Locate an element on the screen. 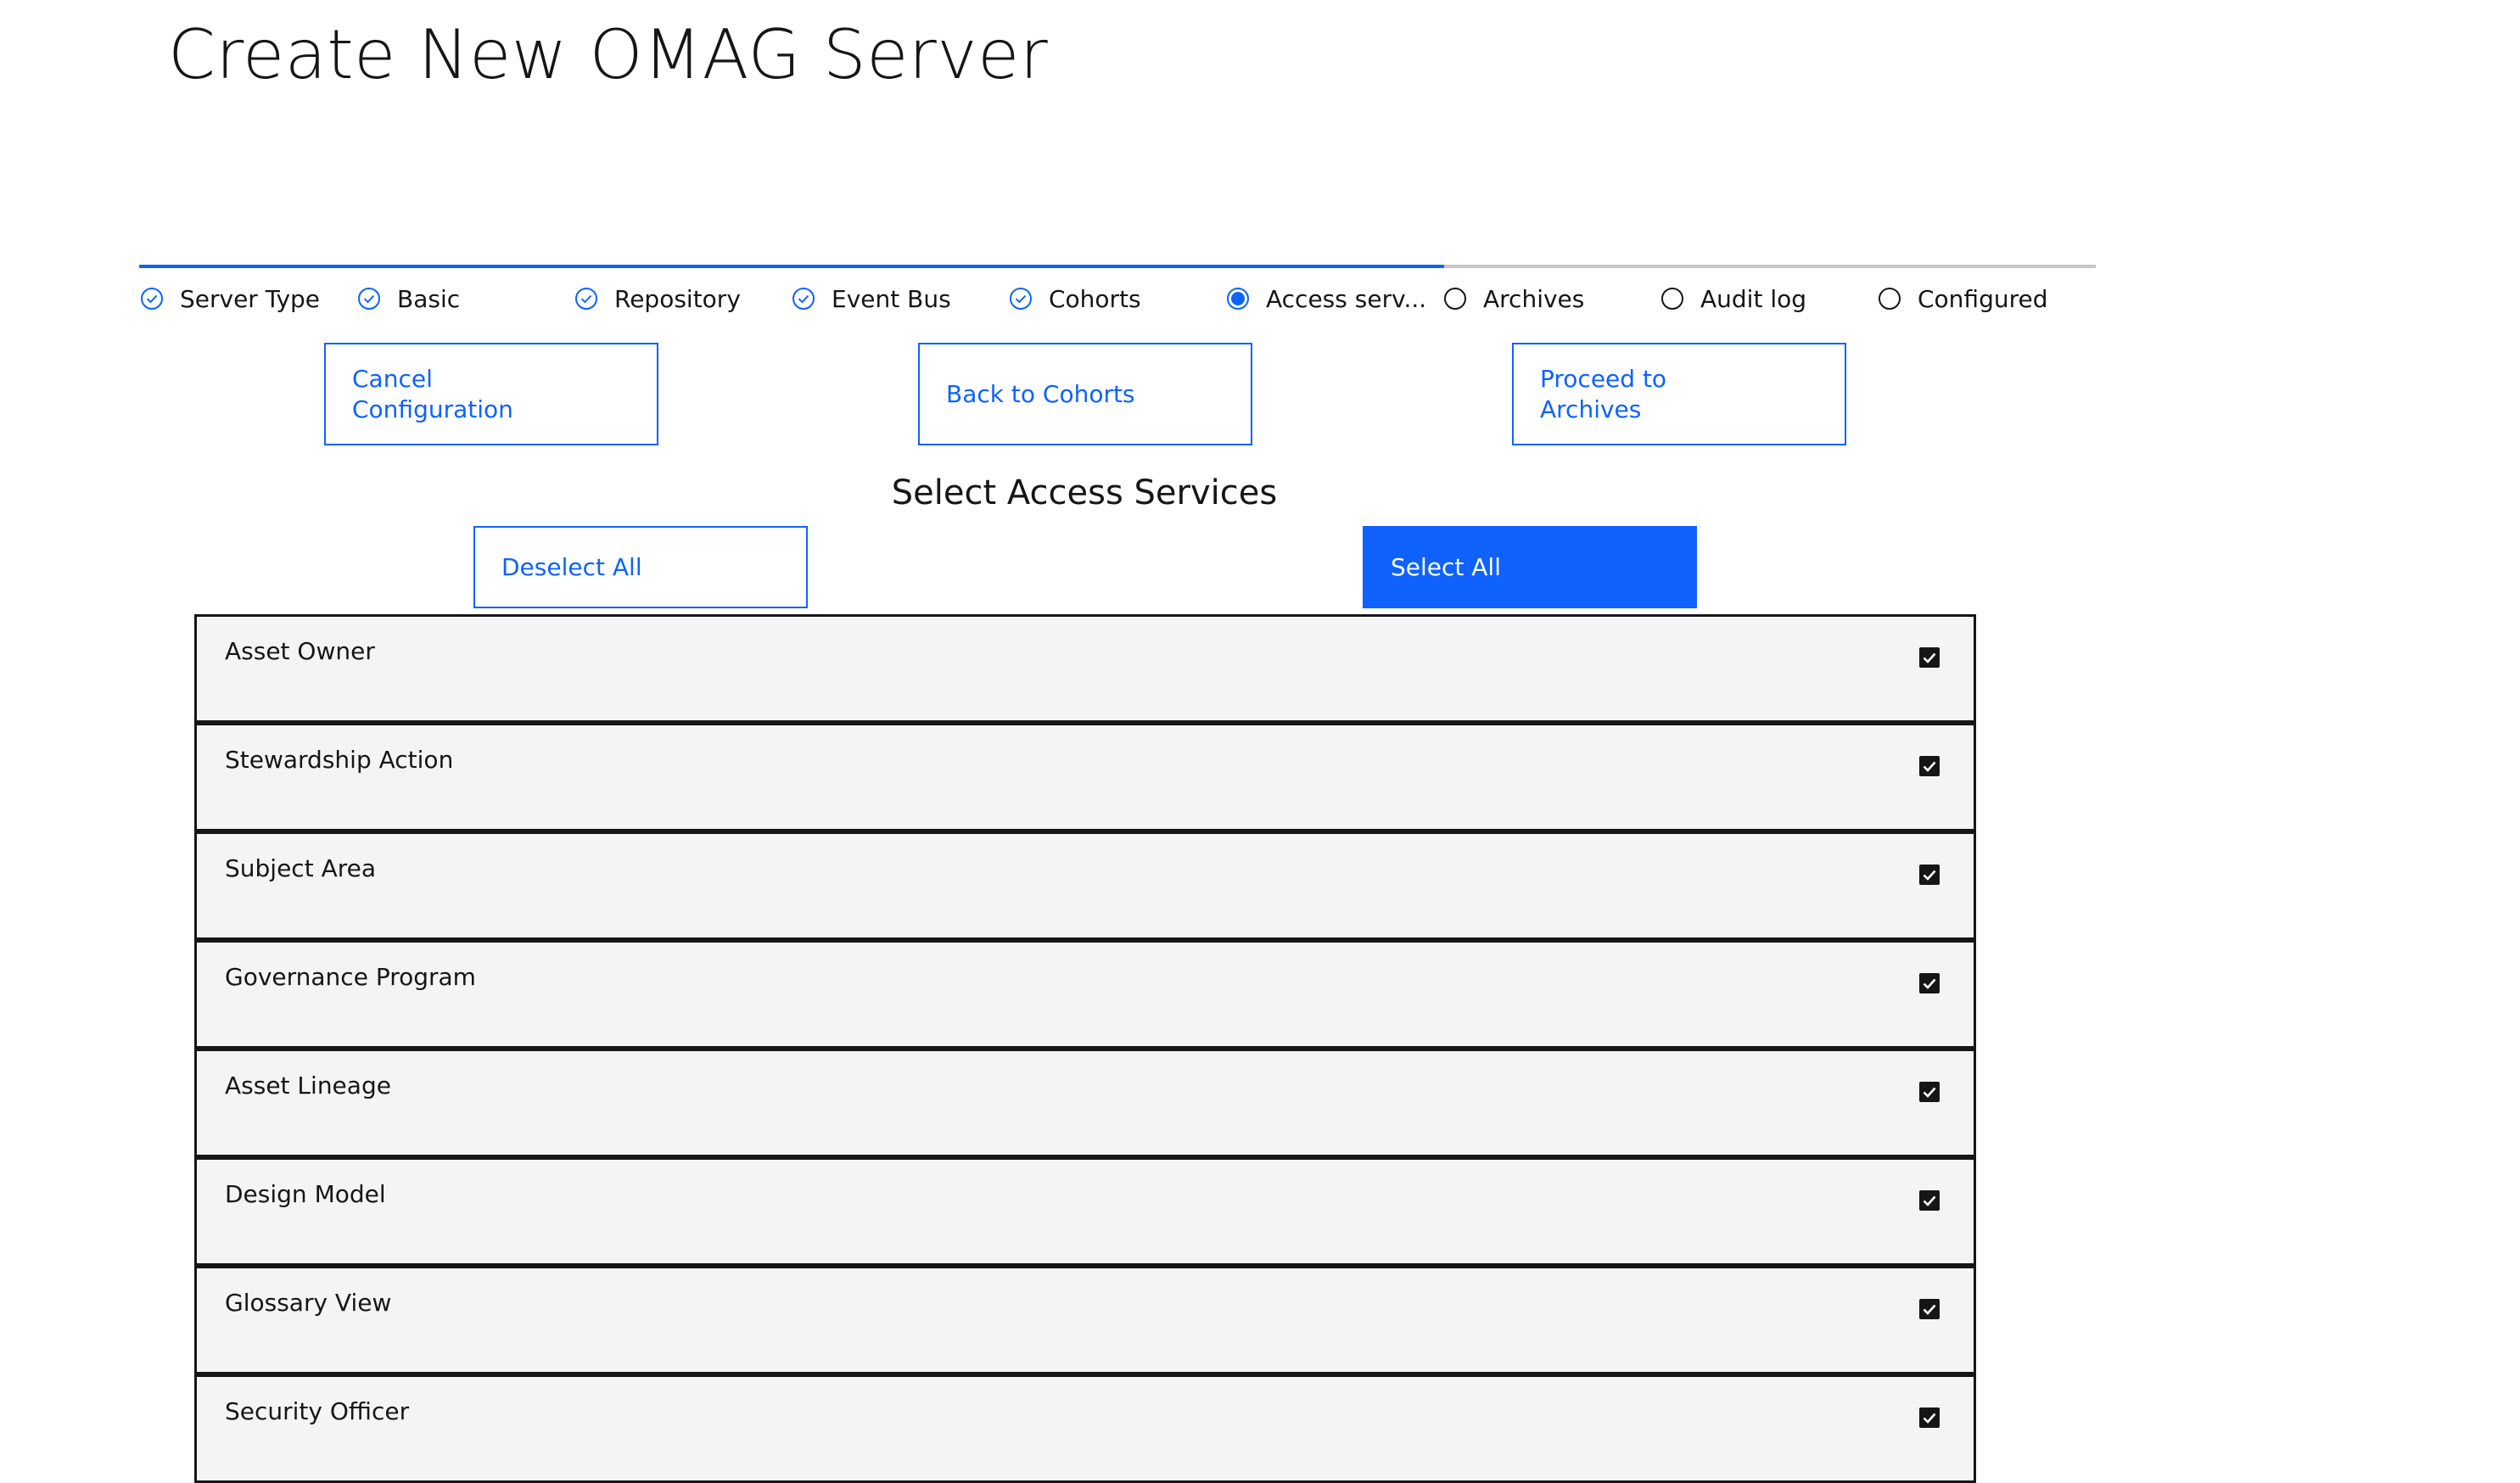 This screenshot has width=2520, height=1483. service-label: Design Model is located at coordinates (305, 1194).